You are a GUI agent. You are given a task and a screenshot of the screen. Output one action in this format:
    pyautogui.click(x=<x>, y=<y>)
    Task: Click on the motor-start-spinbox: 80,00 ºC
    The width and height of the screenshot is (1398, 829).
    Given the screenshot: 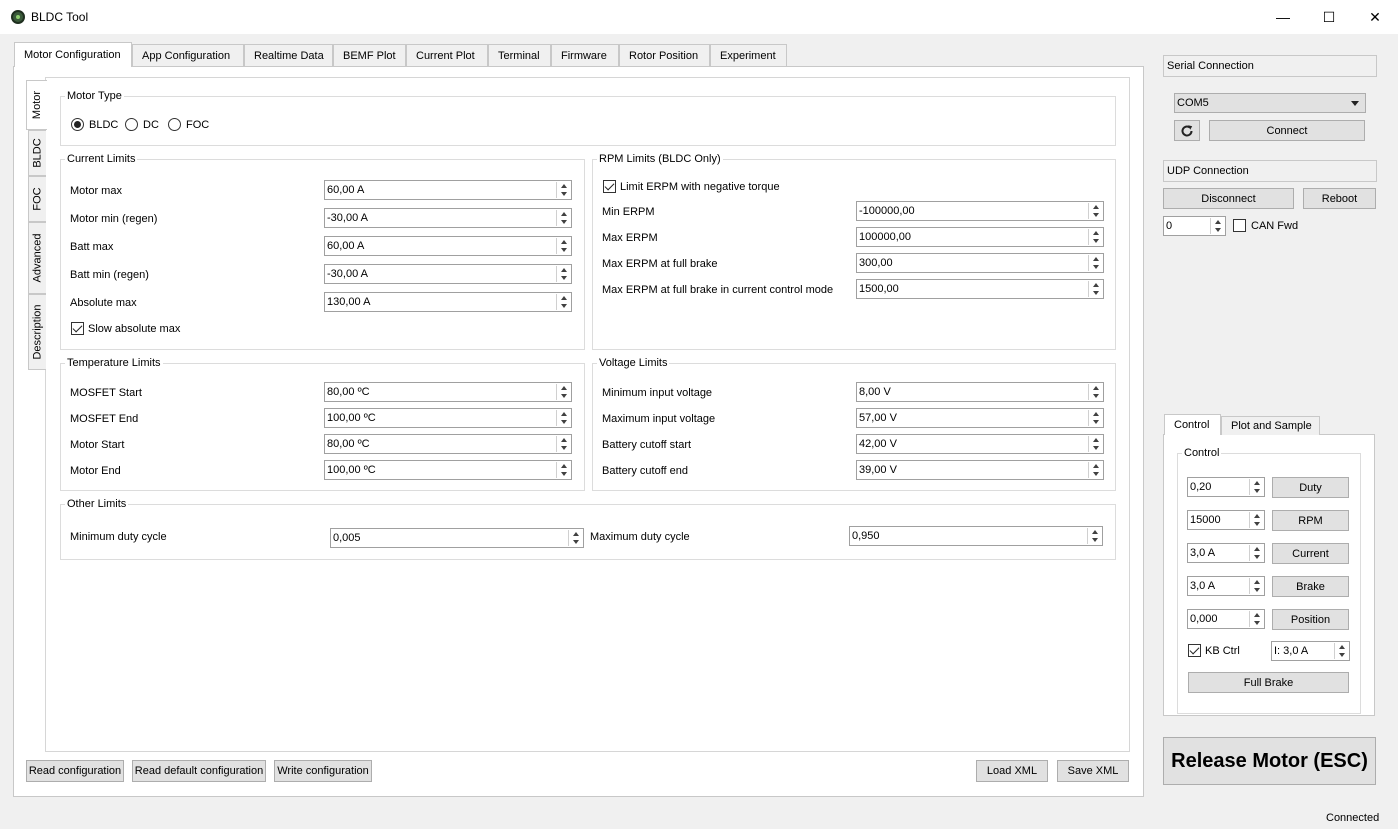 What is the action you would take?
    pyautogui.click(x=448, y=444)
    